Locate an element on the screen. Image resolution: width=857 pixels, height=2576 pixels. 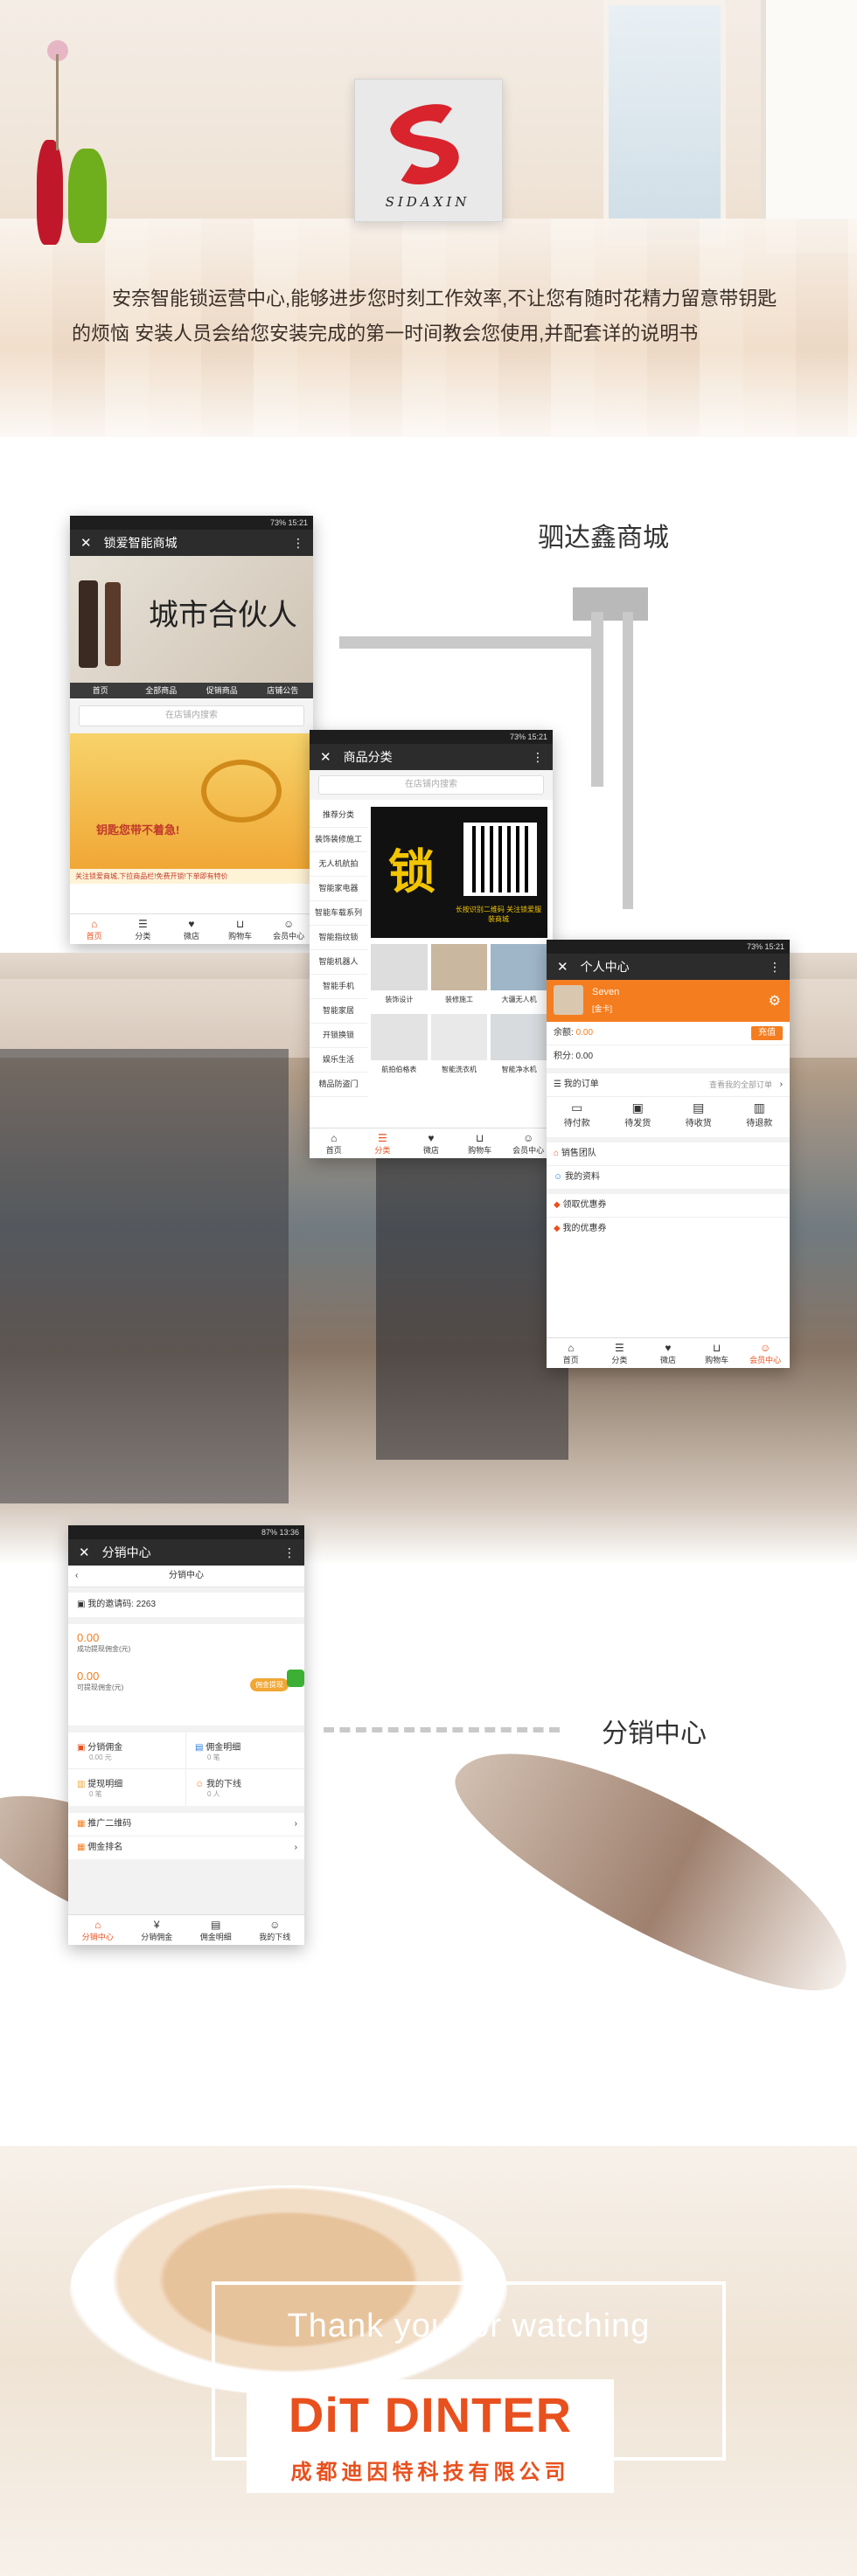
grid-cell: ▣ 分销佣金 0.00 元 is located at coordinates (127, 1751).